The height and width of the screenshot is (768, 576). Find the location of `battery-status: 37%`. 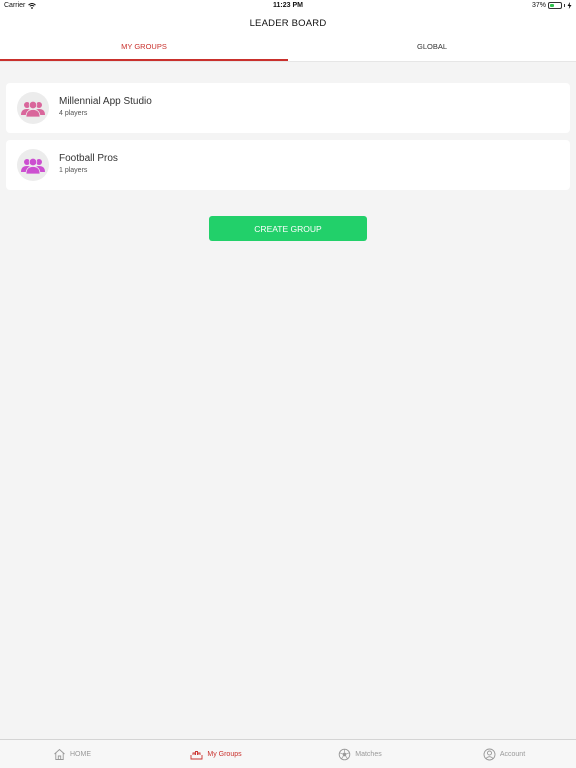

battery-status: 37% is located at coordinates (552, 5).